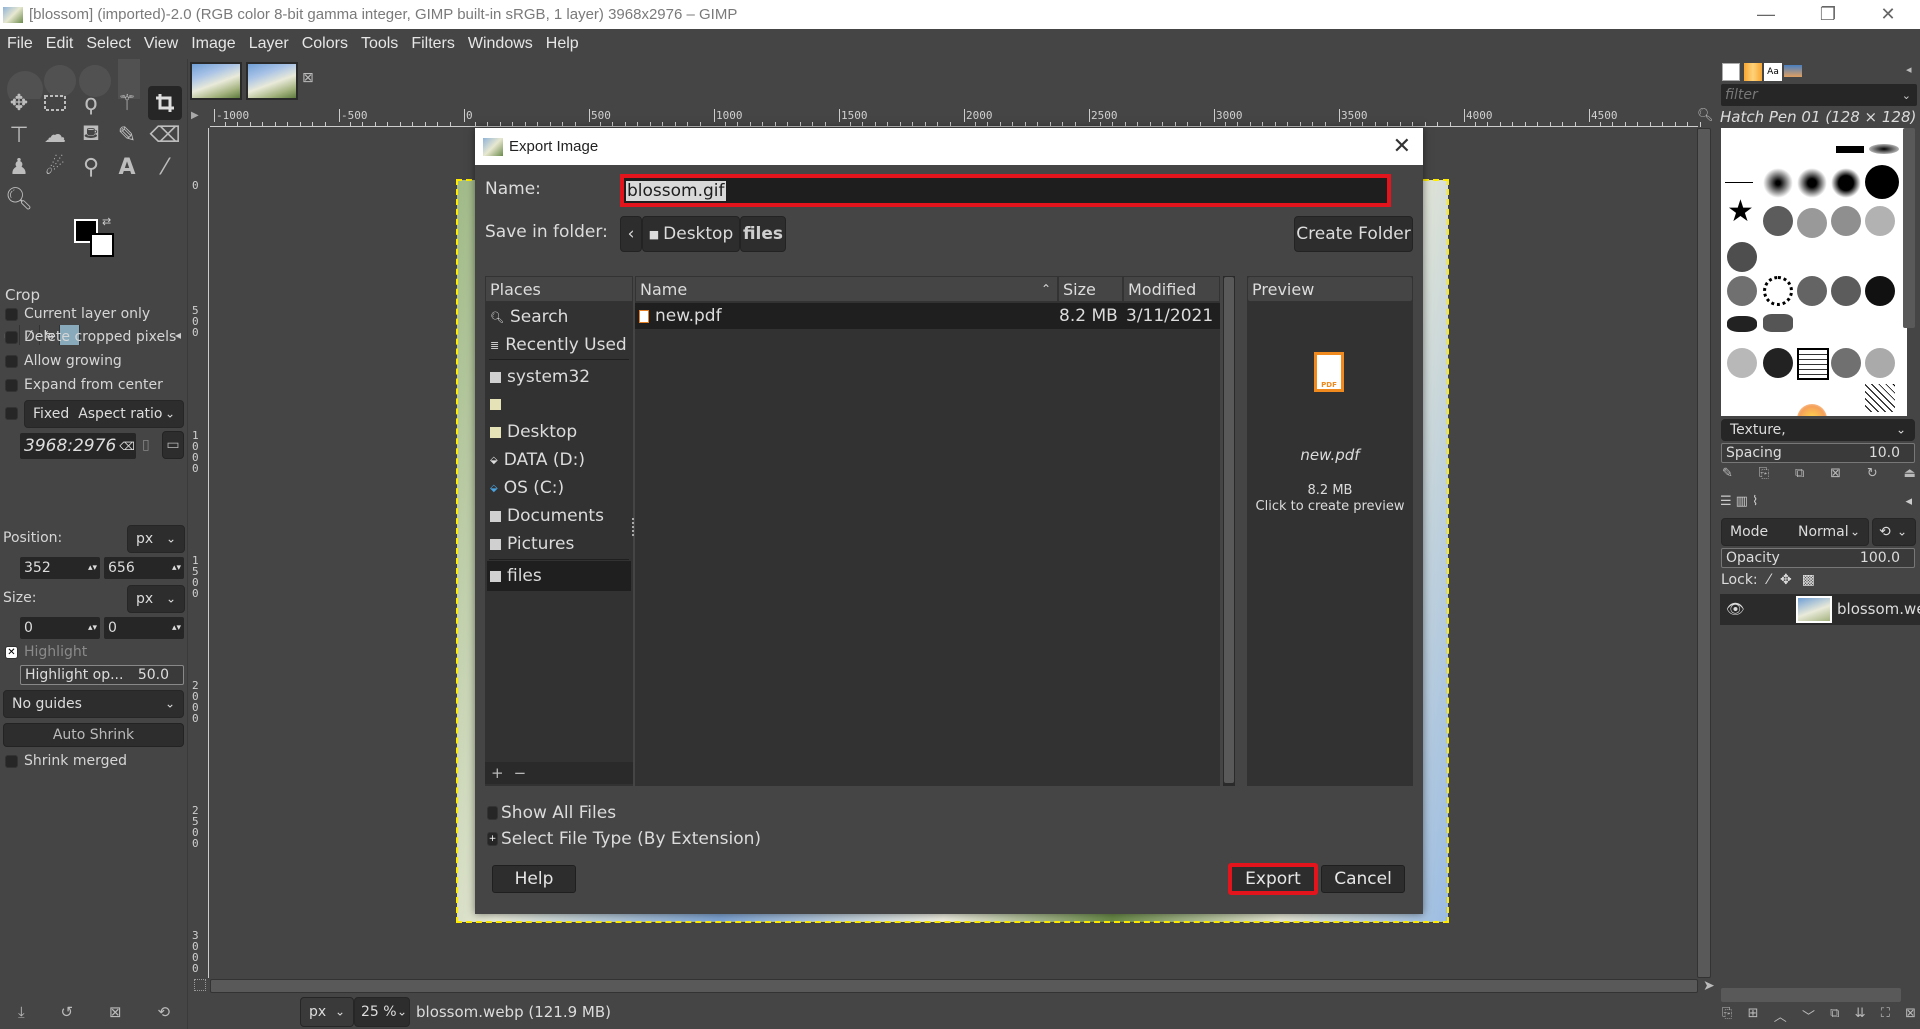  I want to click on brush-tag-select: Texture, ⌄, so click(1818, 430).